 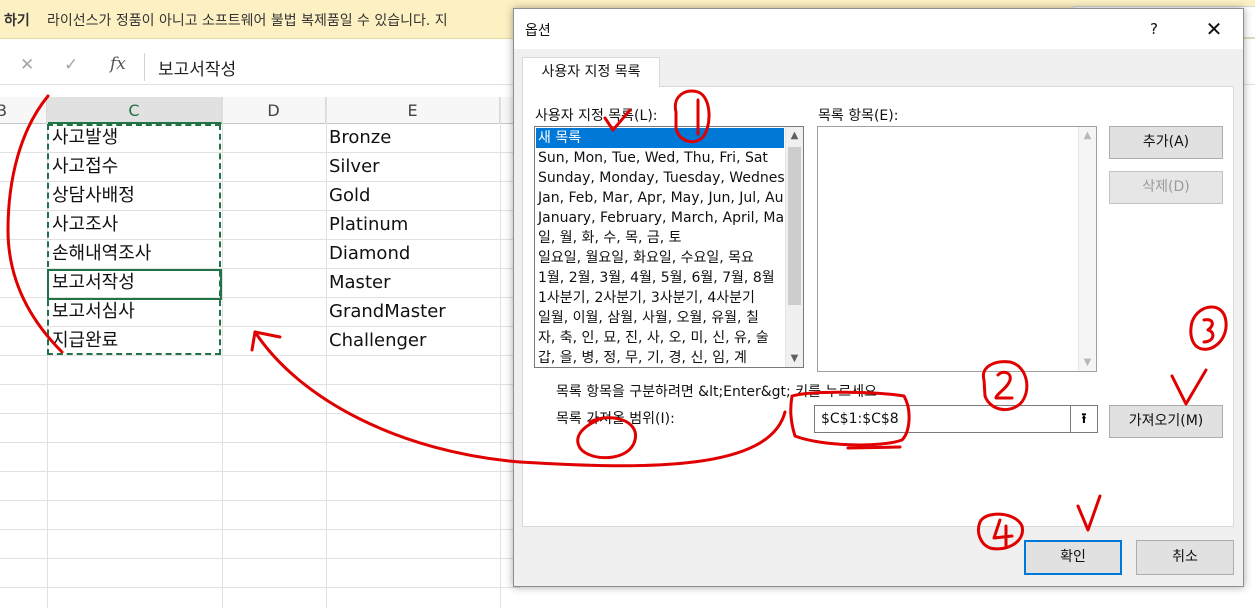 What do you see at coordinates (369, 254) in the screenshot?
I see `cell-e5: Diamond` at bounding box center [369, 254].